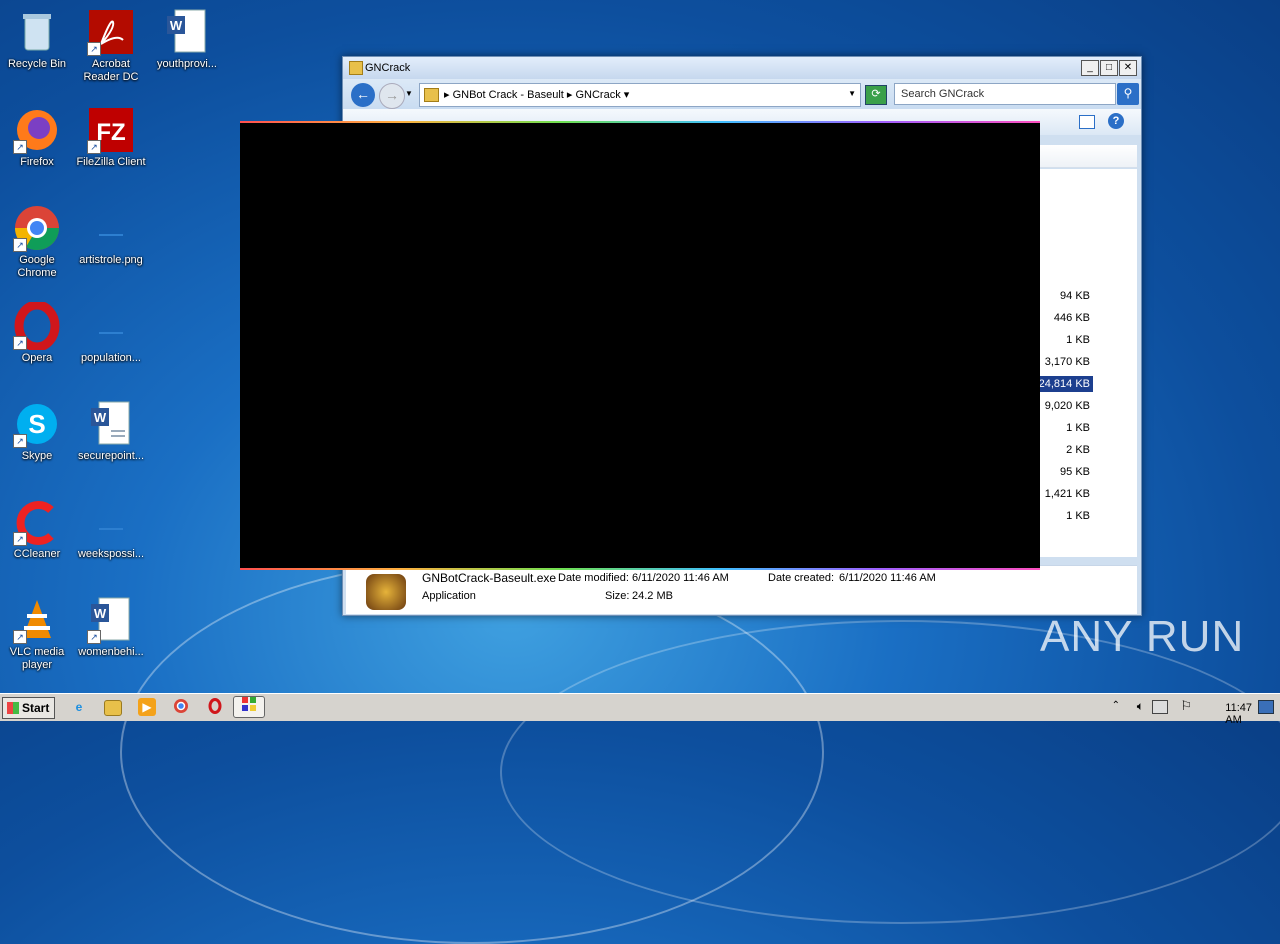 The width and height of the screenshot is (1280, 944). Describe the element at coordinates (249, 707) in the screenshot. I see `active-app-taskbar-button` at that location.